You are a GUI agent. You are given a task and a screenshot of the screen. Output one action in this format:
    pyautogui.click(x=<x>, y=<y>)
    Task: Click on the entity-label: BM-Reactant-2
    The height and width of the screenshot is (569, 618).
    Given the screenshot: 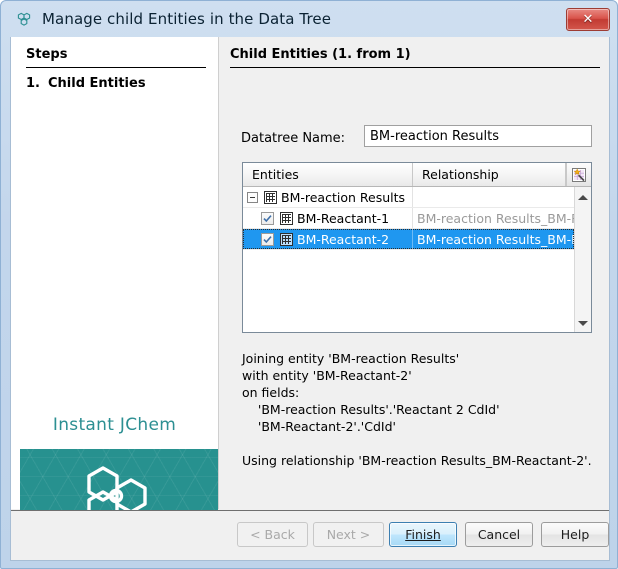 What is the action you would take?
    pyautogui.click(x=343, y=239)
    